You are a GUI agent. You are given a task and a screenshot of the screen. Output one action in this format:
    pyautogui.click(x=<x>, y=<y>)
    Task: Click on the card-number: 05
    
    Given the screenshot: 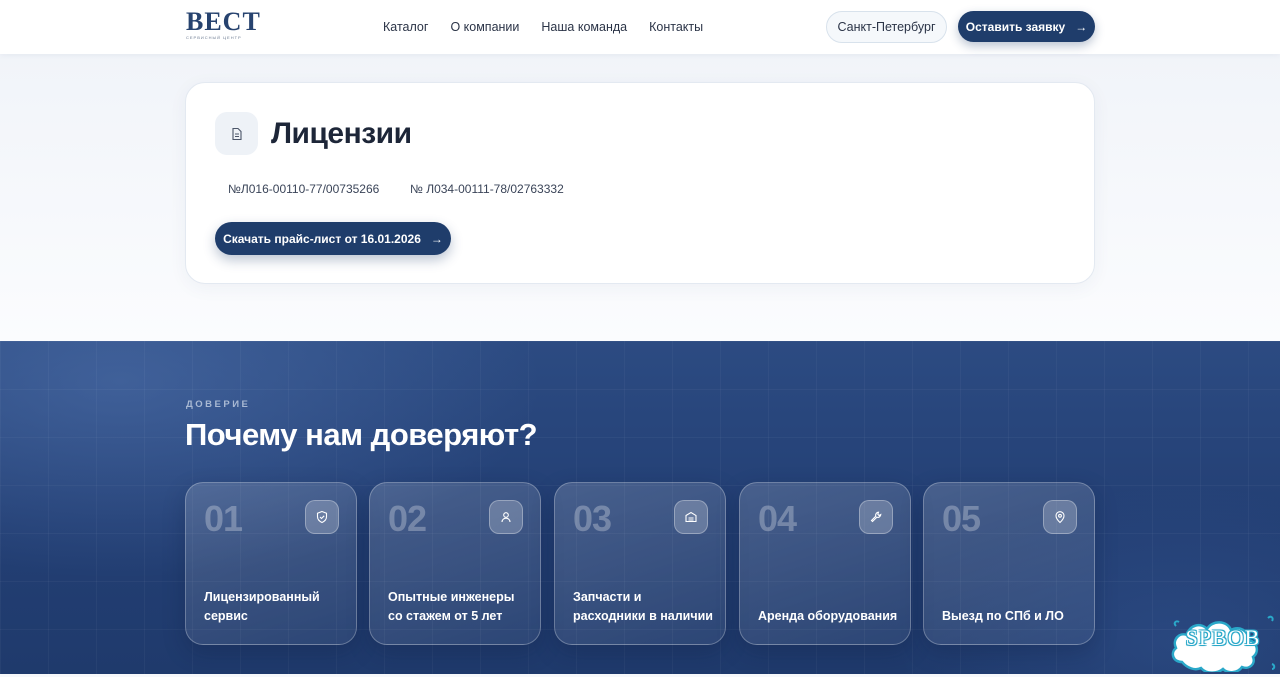 What is the action you would take?
    pyautogui.click(x=961, y=518)
    